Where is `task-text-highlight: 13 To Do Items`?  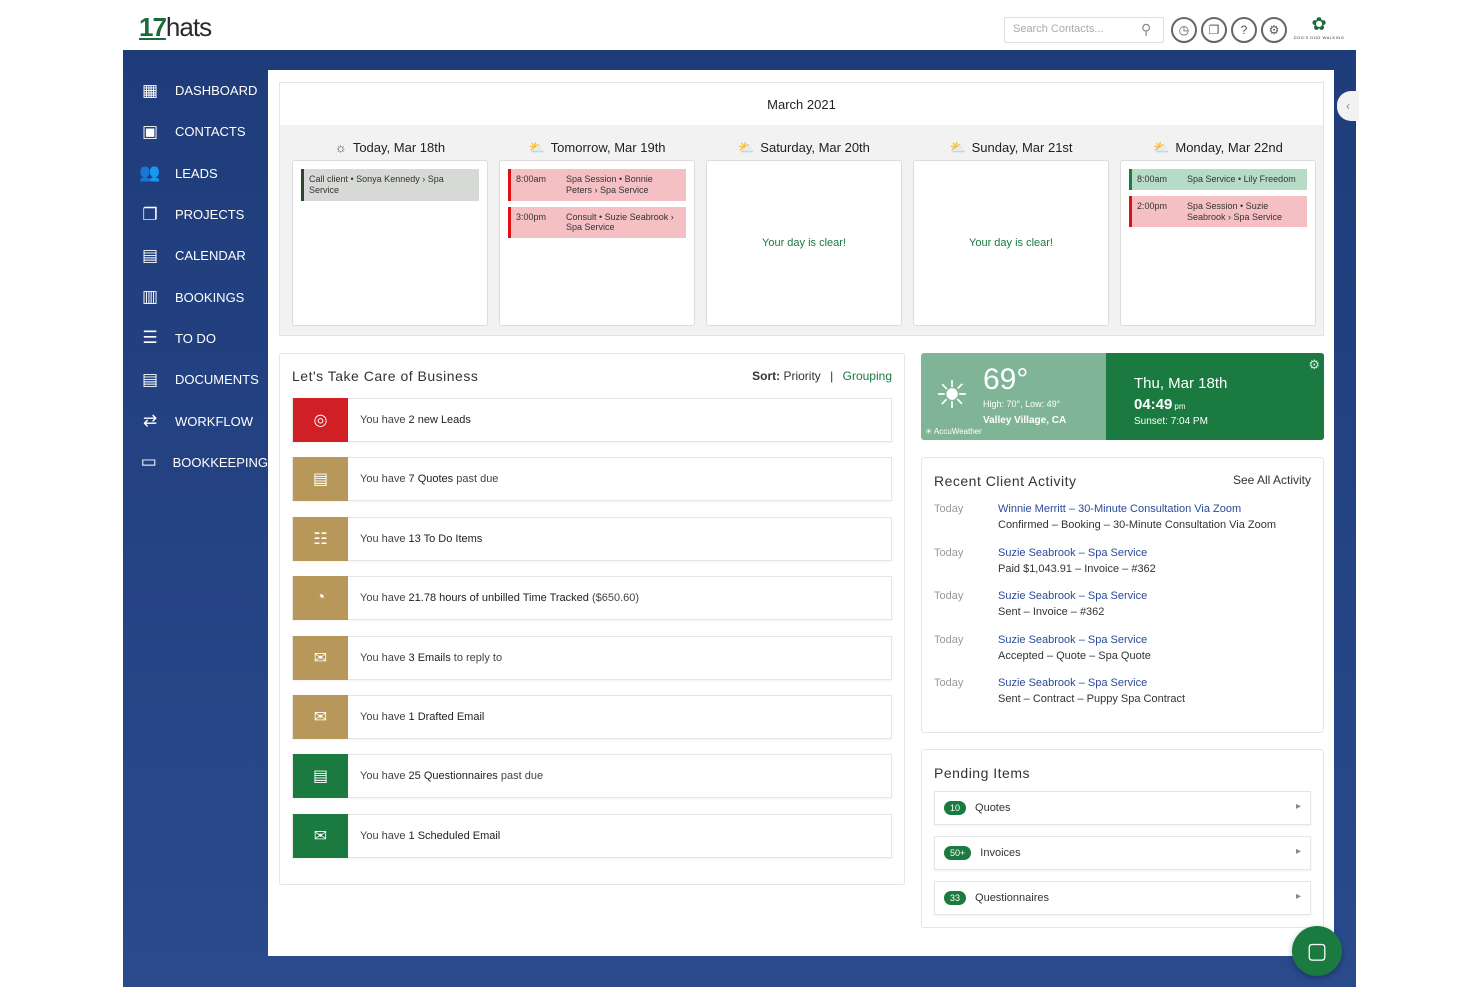 task-text-highlight: 13 To Do Items is located at coordinates (445, 538).